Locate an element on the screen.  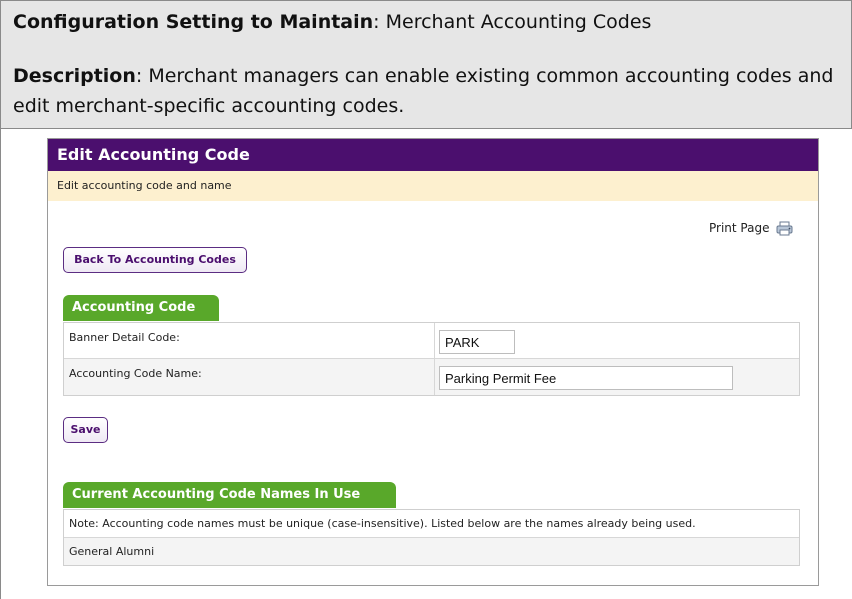
banner-detail-code-input is located at coordinates (477, 342).